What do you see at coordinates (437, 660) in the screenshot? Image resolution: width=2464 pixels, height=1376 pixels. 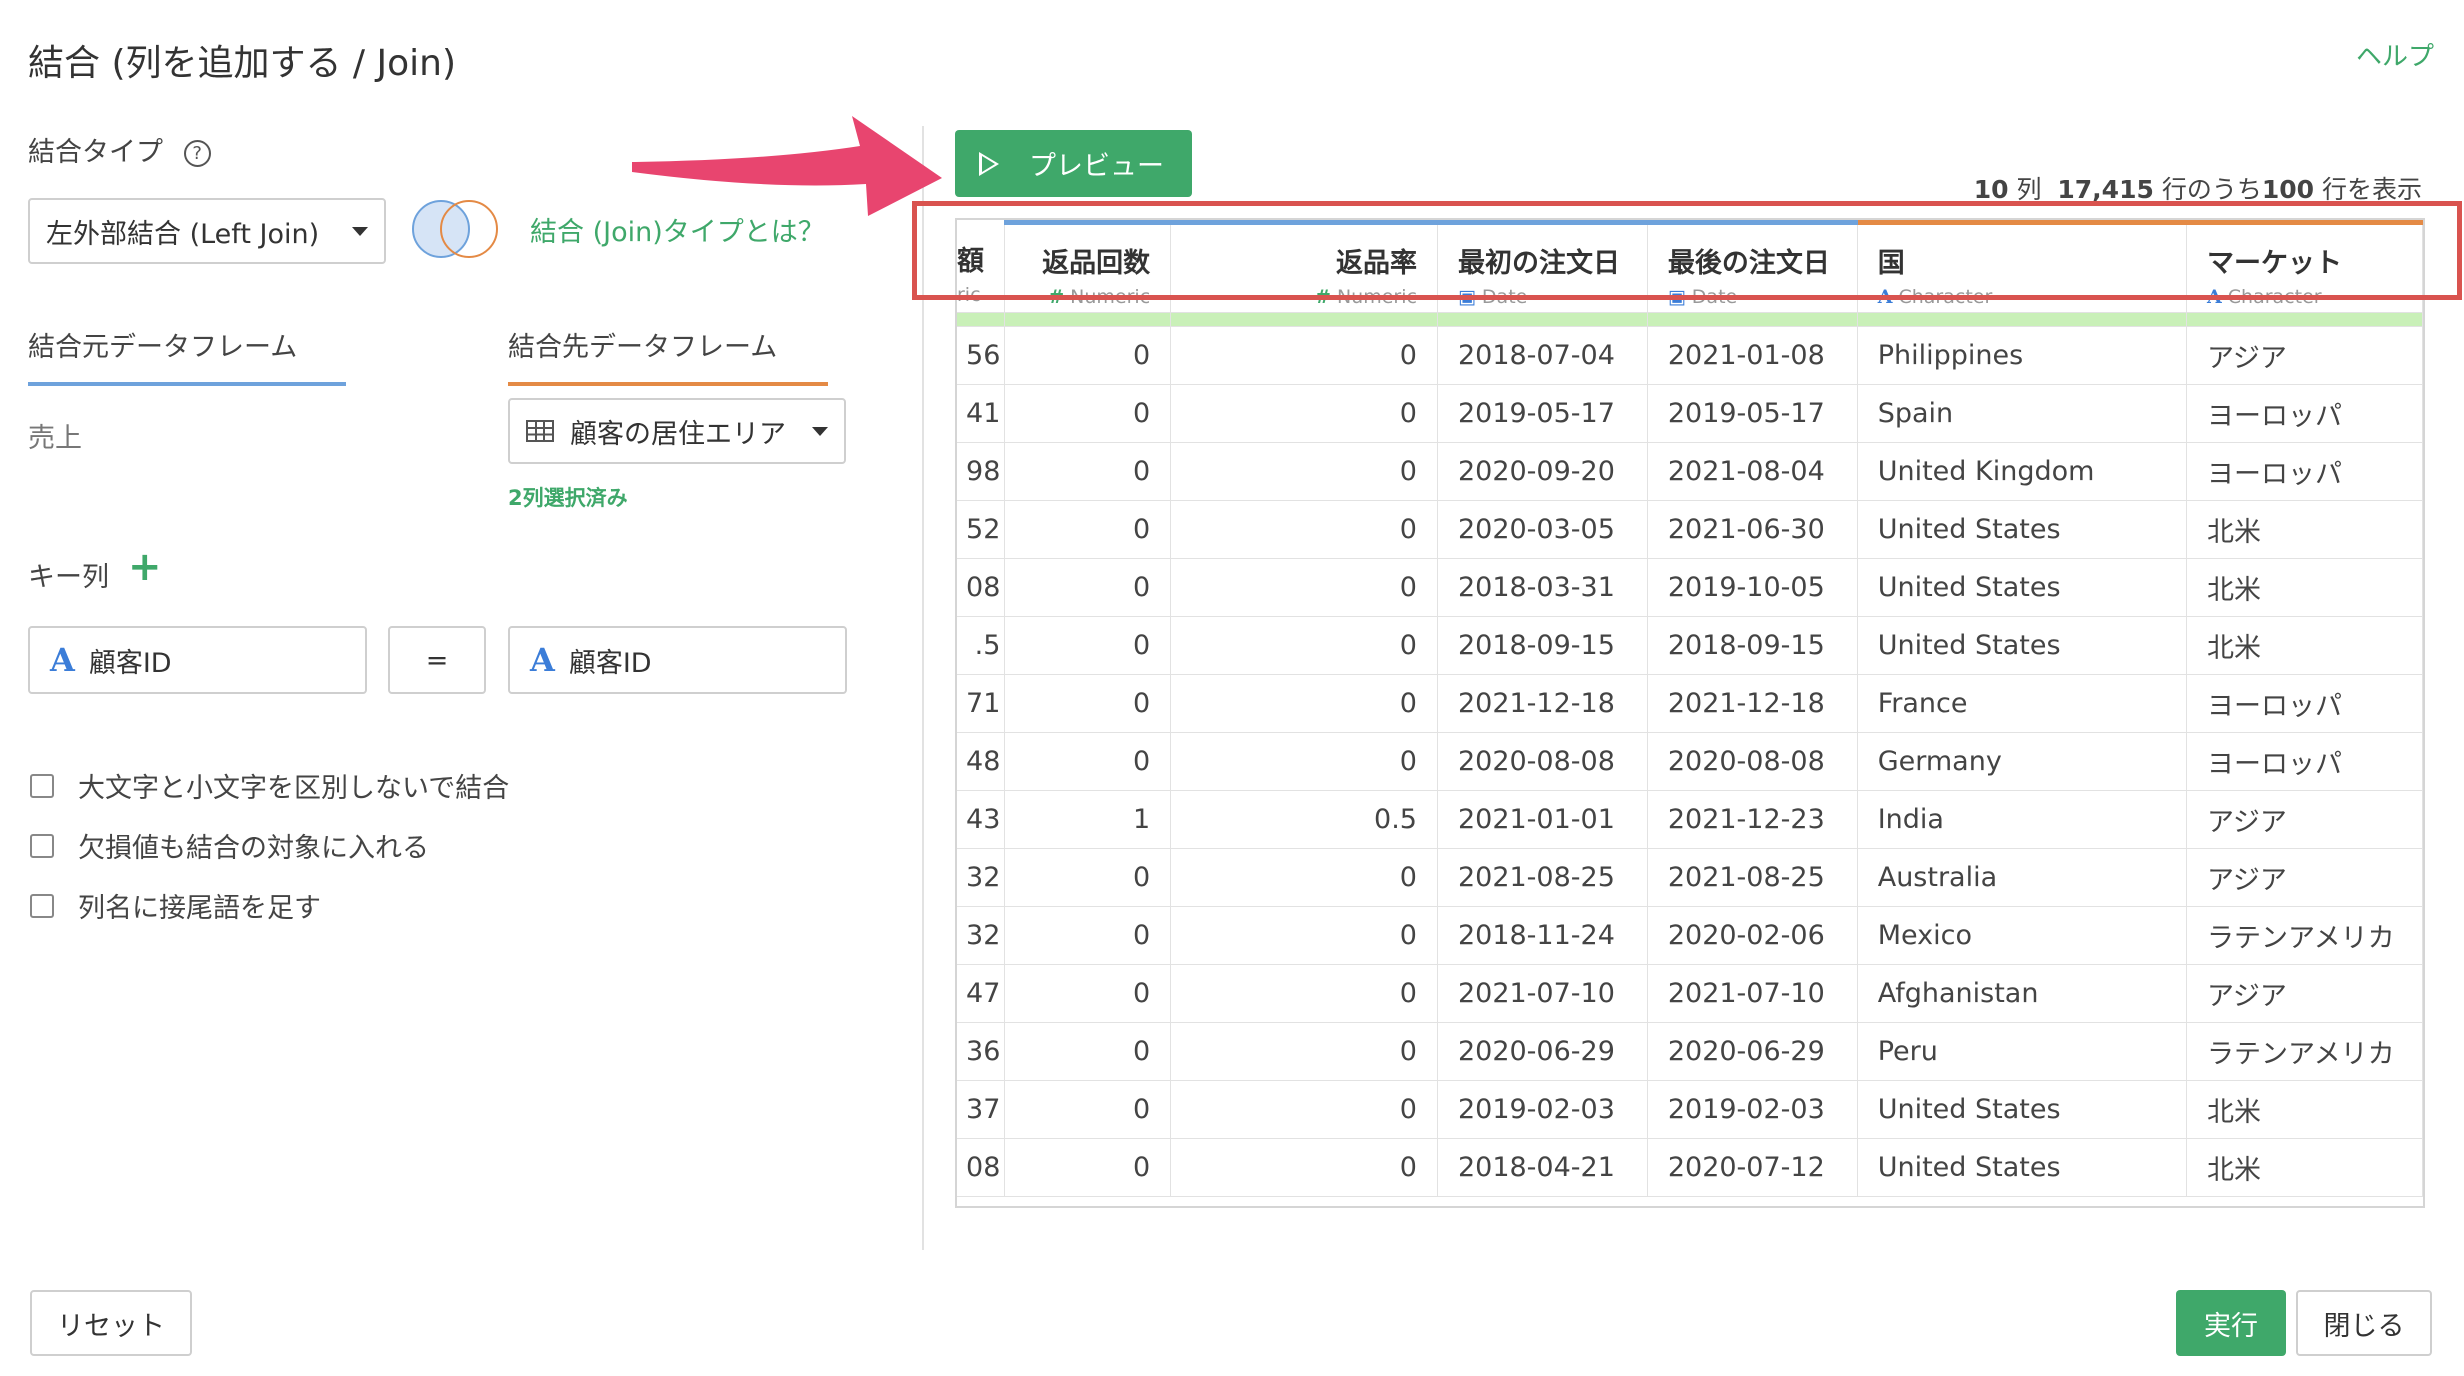 I see `join-operator: =` at bounding box center [437, 660].